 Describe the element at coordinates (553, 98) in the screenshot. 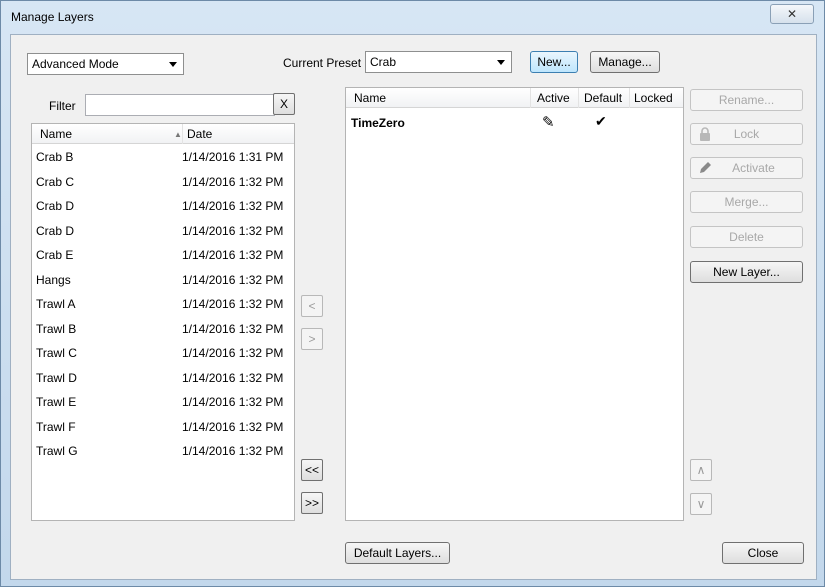

I see `column-header-active: Active` at that location.